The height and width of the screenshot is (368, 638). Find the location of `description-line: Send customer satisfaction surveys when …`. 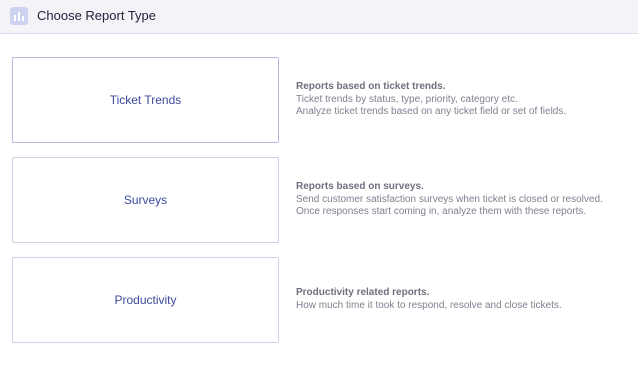

description-line: Send customer satisfaction surveys when … is located at coordinates (449, 199).